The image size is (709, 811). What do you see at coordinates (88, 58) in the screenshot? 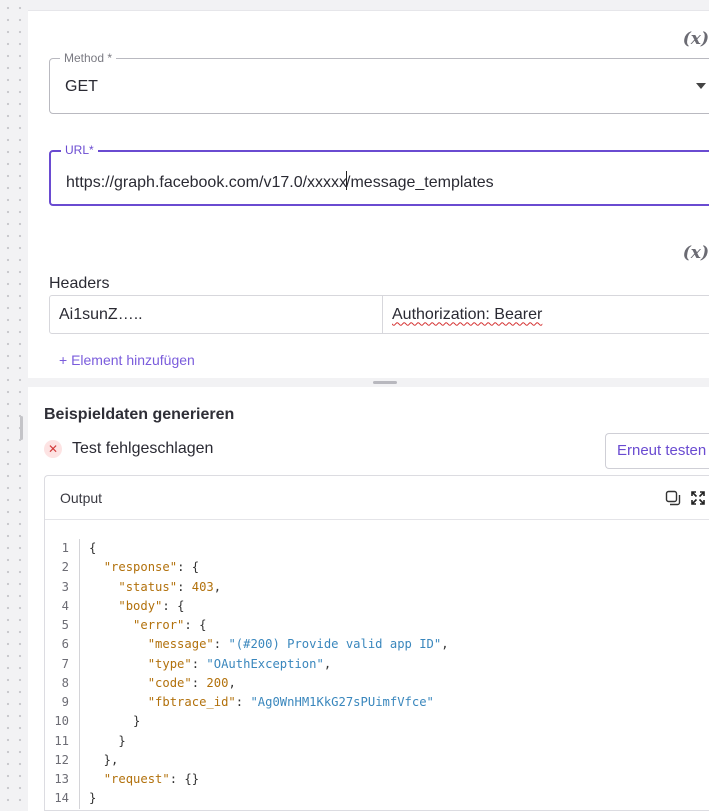
I see `method-label: Method *` at bounding box center [88, 58].